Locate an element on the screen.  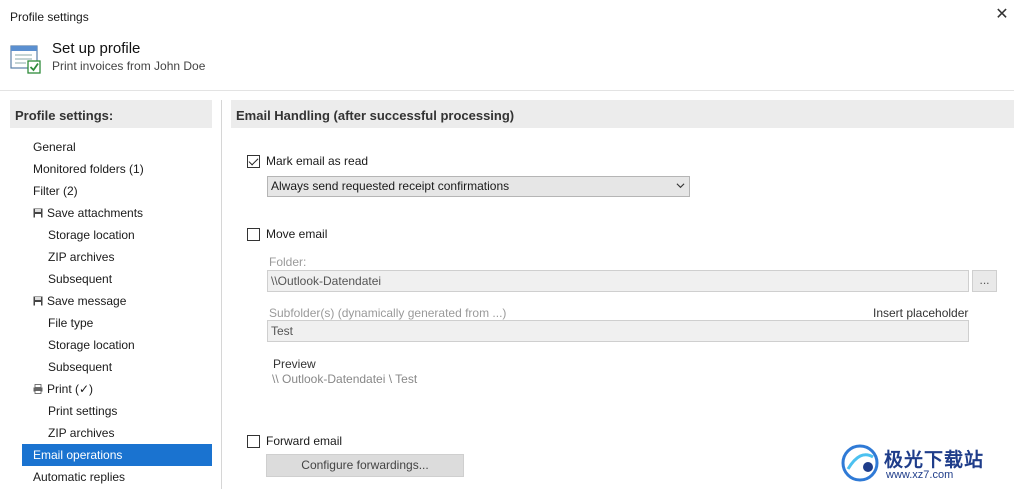
mark-read-option: Mark email as read is located at coordinates (307, 161).